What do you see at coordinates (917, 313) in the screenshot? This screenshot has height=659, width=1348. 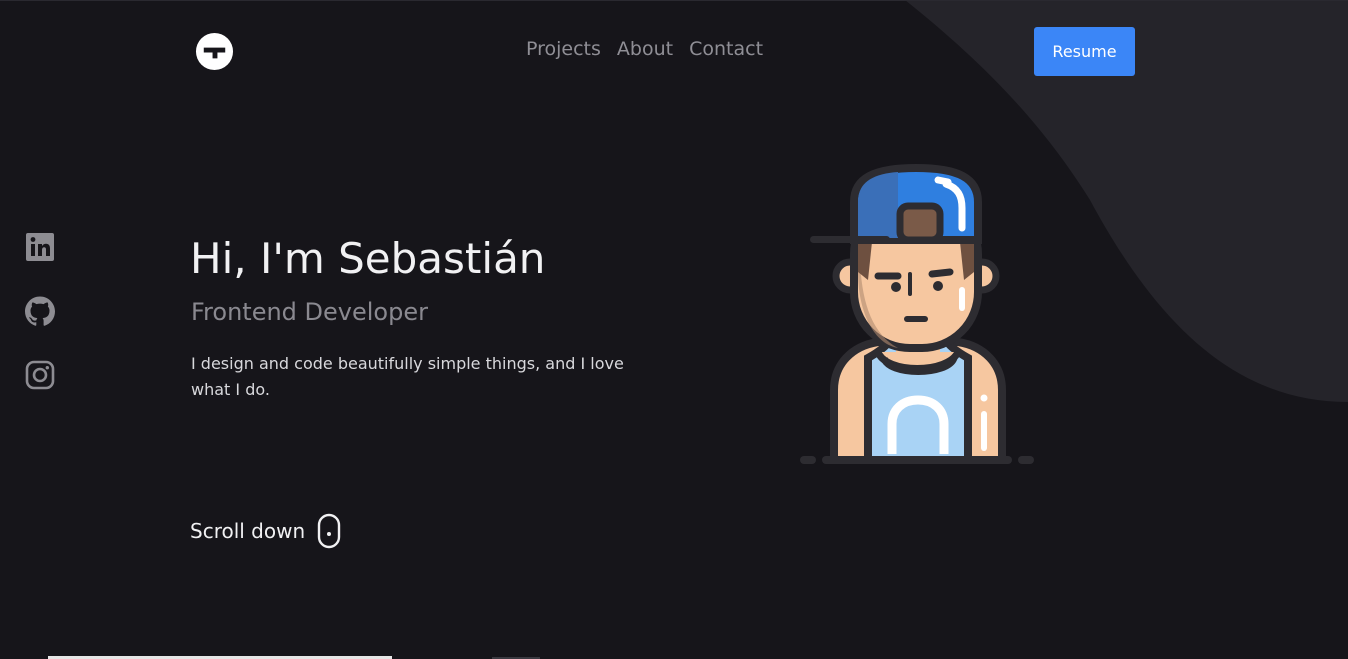 I see `avatar-illustration` at bounding box center [917, 313].